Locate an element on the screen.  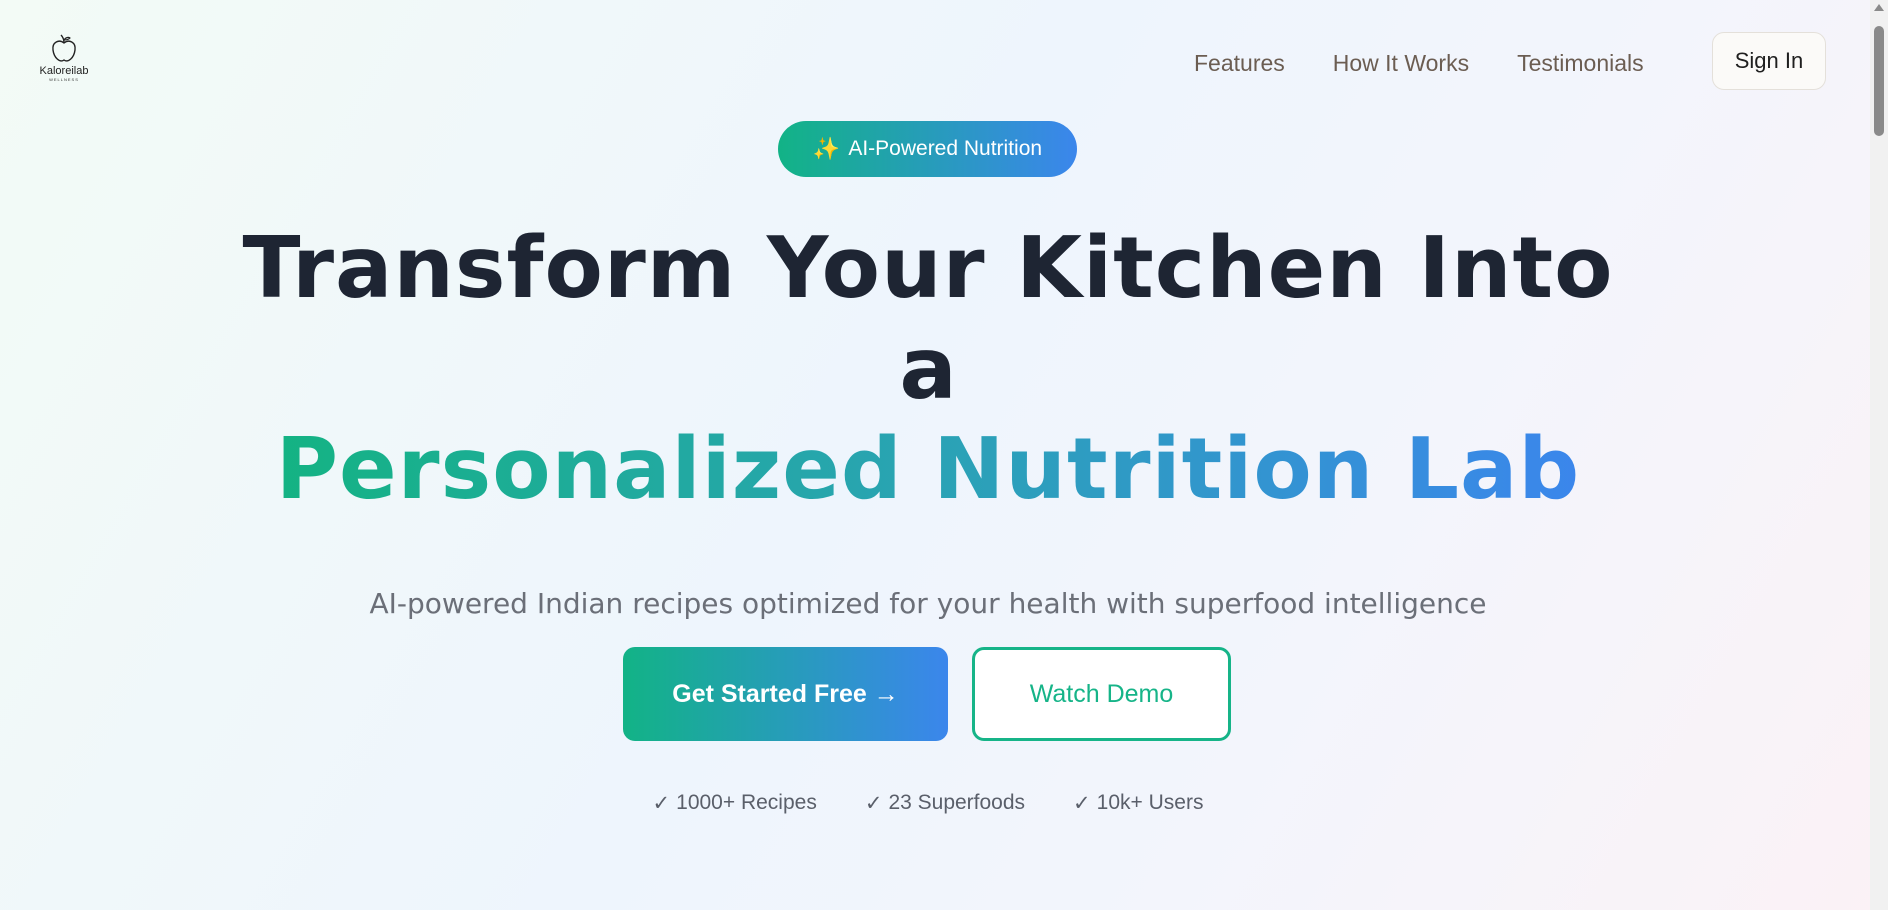
apple-icon is located at coordinates (64, 48).